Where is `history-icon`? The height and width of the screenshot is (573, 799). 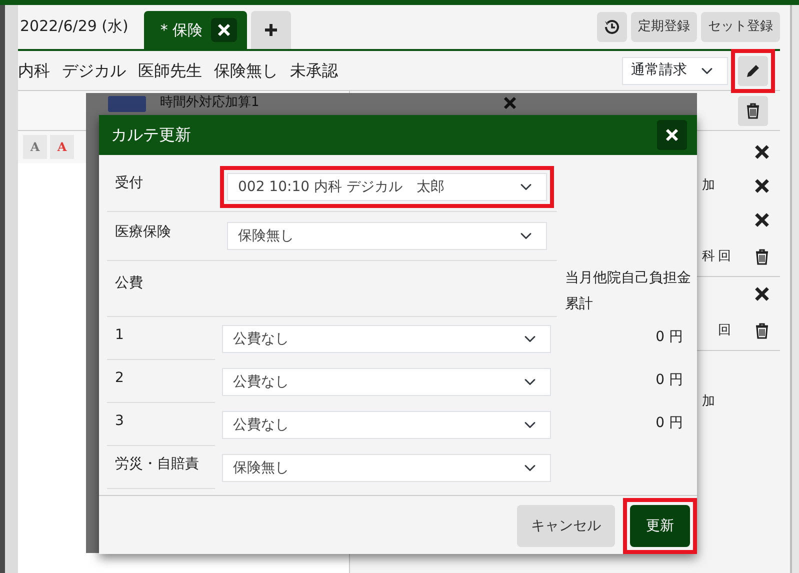 history-icon is located at coordinates (612, 26).